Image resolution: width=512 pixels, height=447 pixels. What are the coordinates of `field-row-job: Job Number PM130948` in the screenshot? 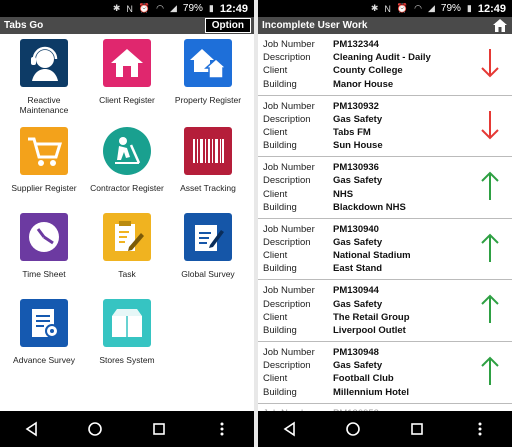 It's located at (387, 352).